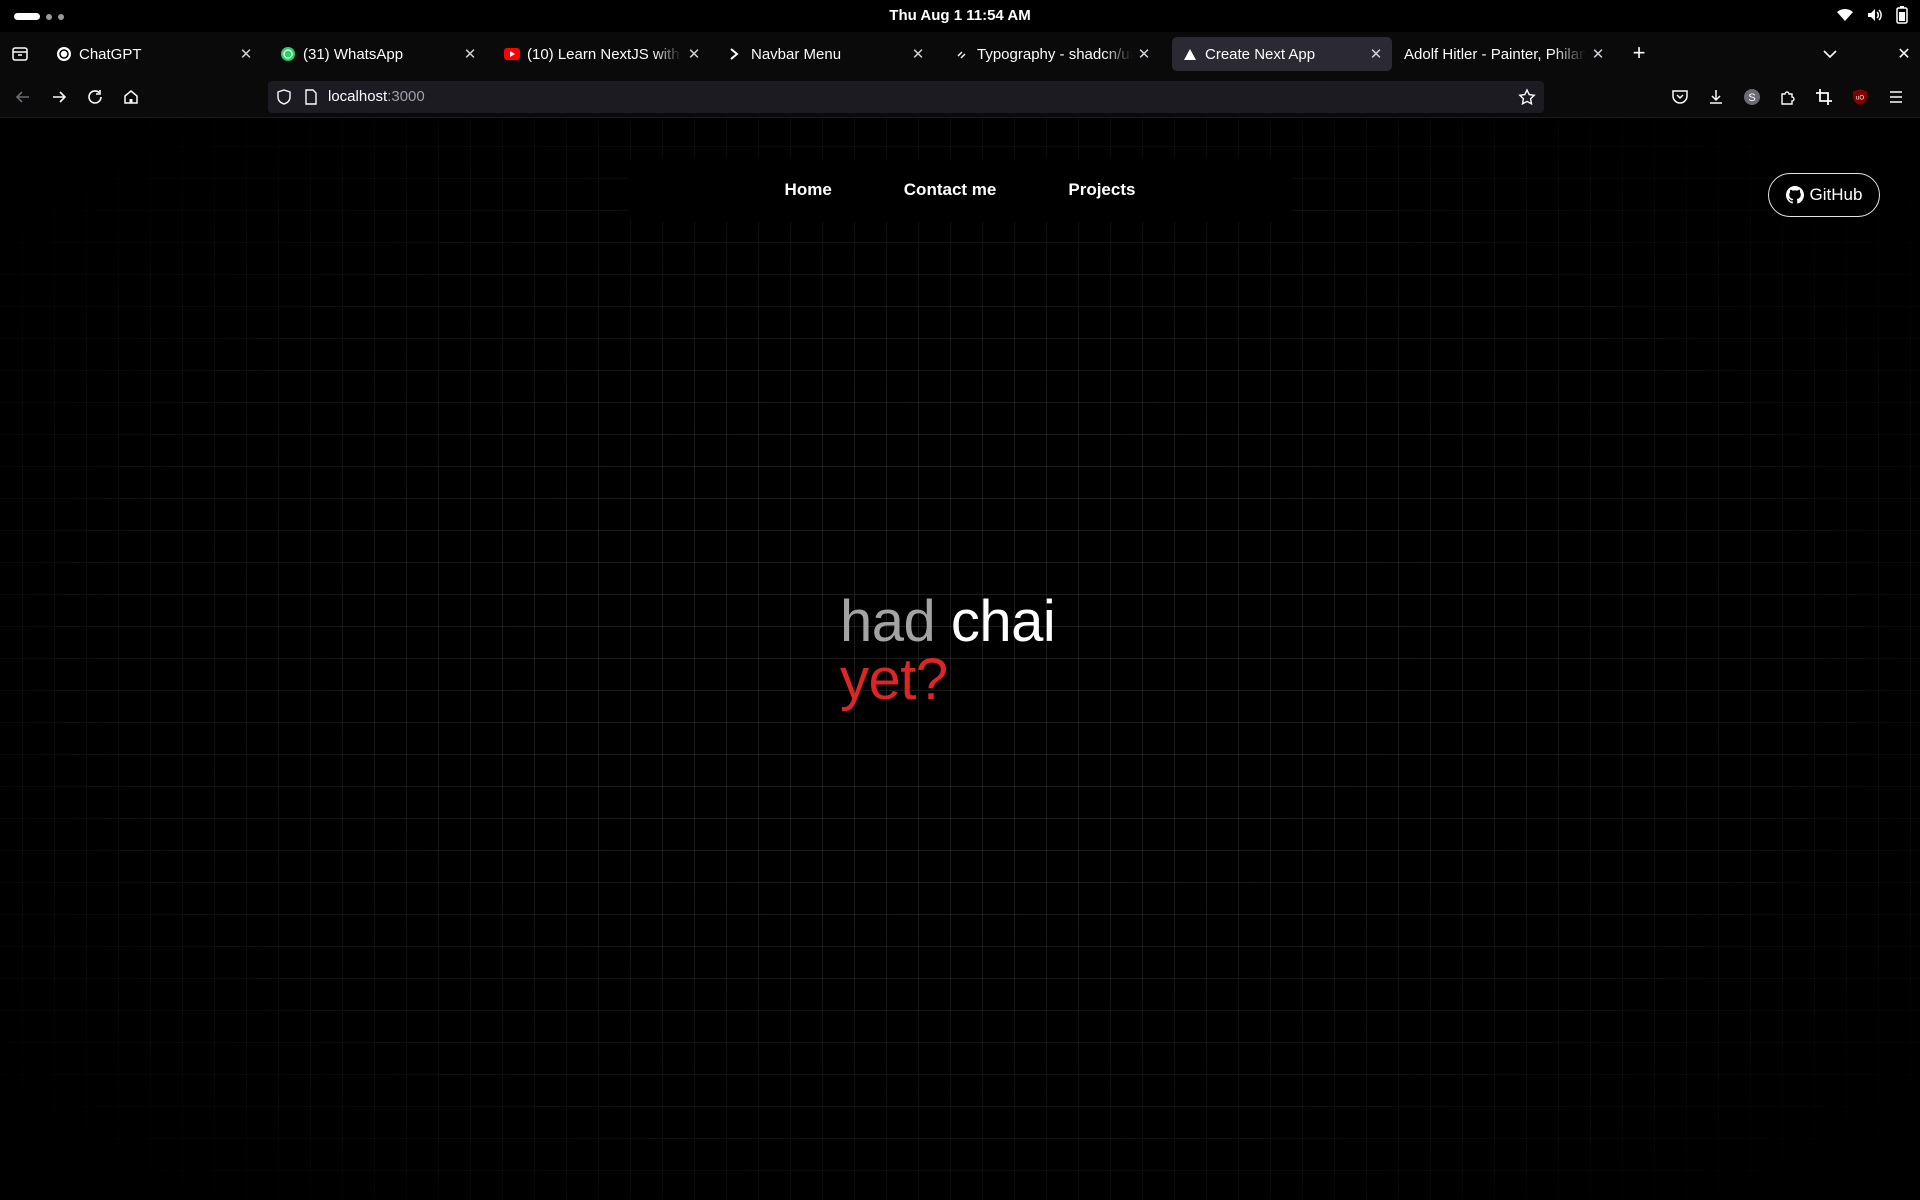 Image resolution: width=1920 pixels, height=1200 pixels. I want to click on app-menu-button, so click(1896, 97).